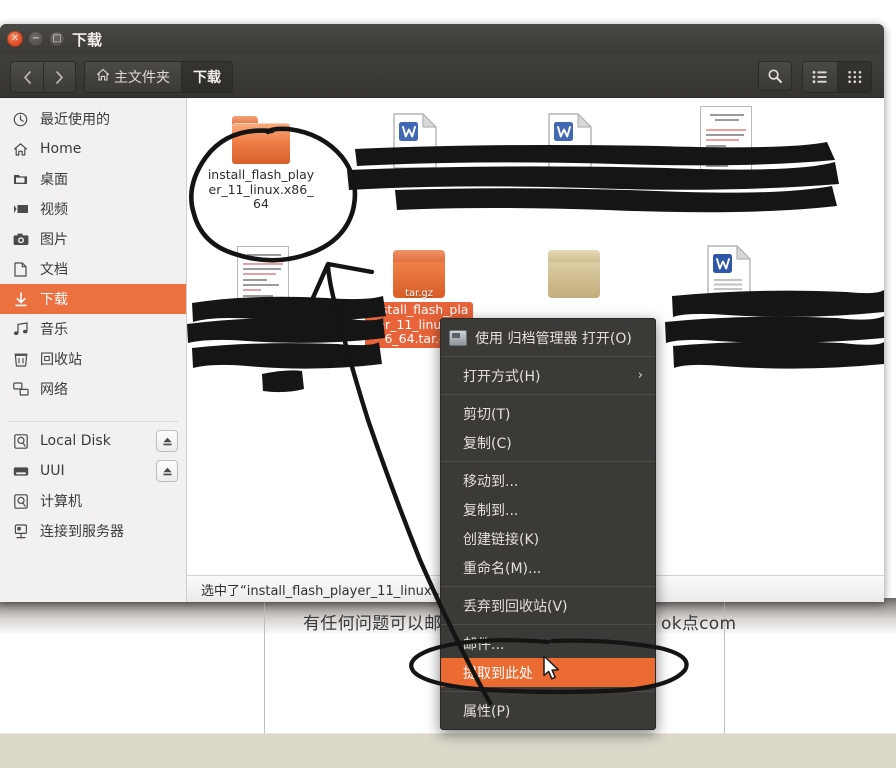 The width and height of the screenshot is (896, 768). Describe the element at coordinates (54, 270) in the screenshot. I see `sidebar-item-documents-label: 文档` at that location.